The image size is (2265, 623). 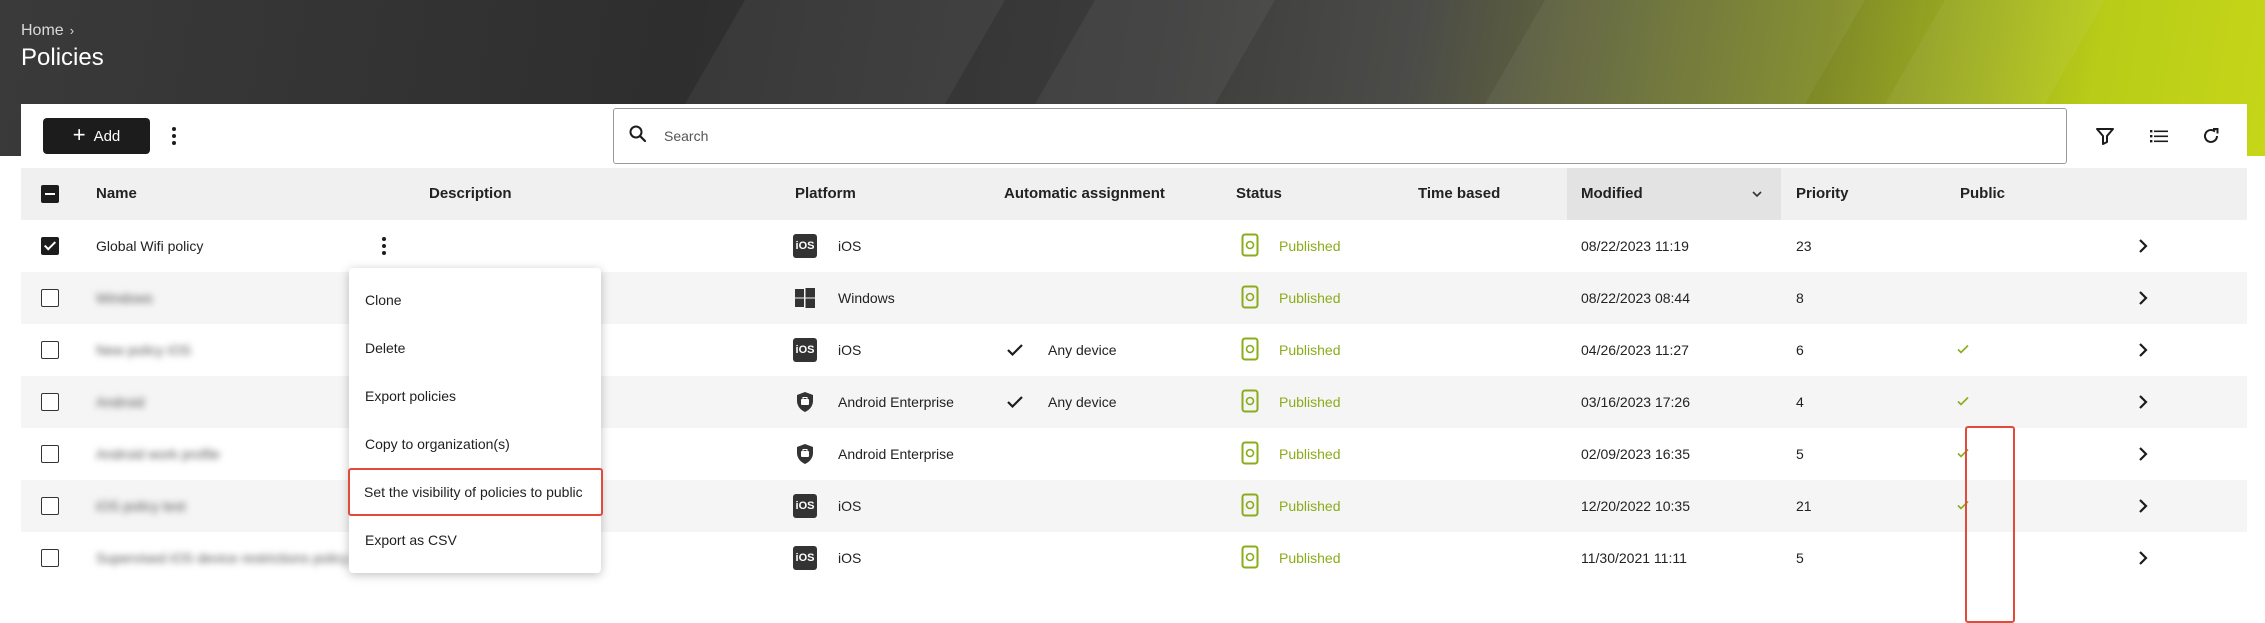 I want to click on menu-item-label: Export as CSV, so click(x=411, y=540).